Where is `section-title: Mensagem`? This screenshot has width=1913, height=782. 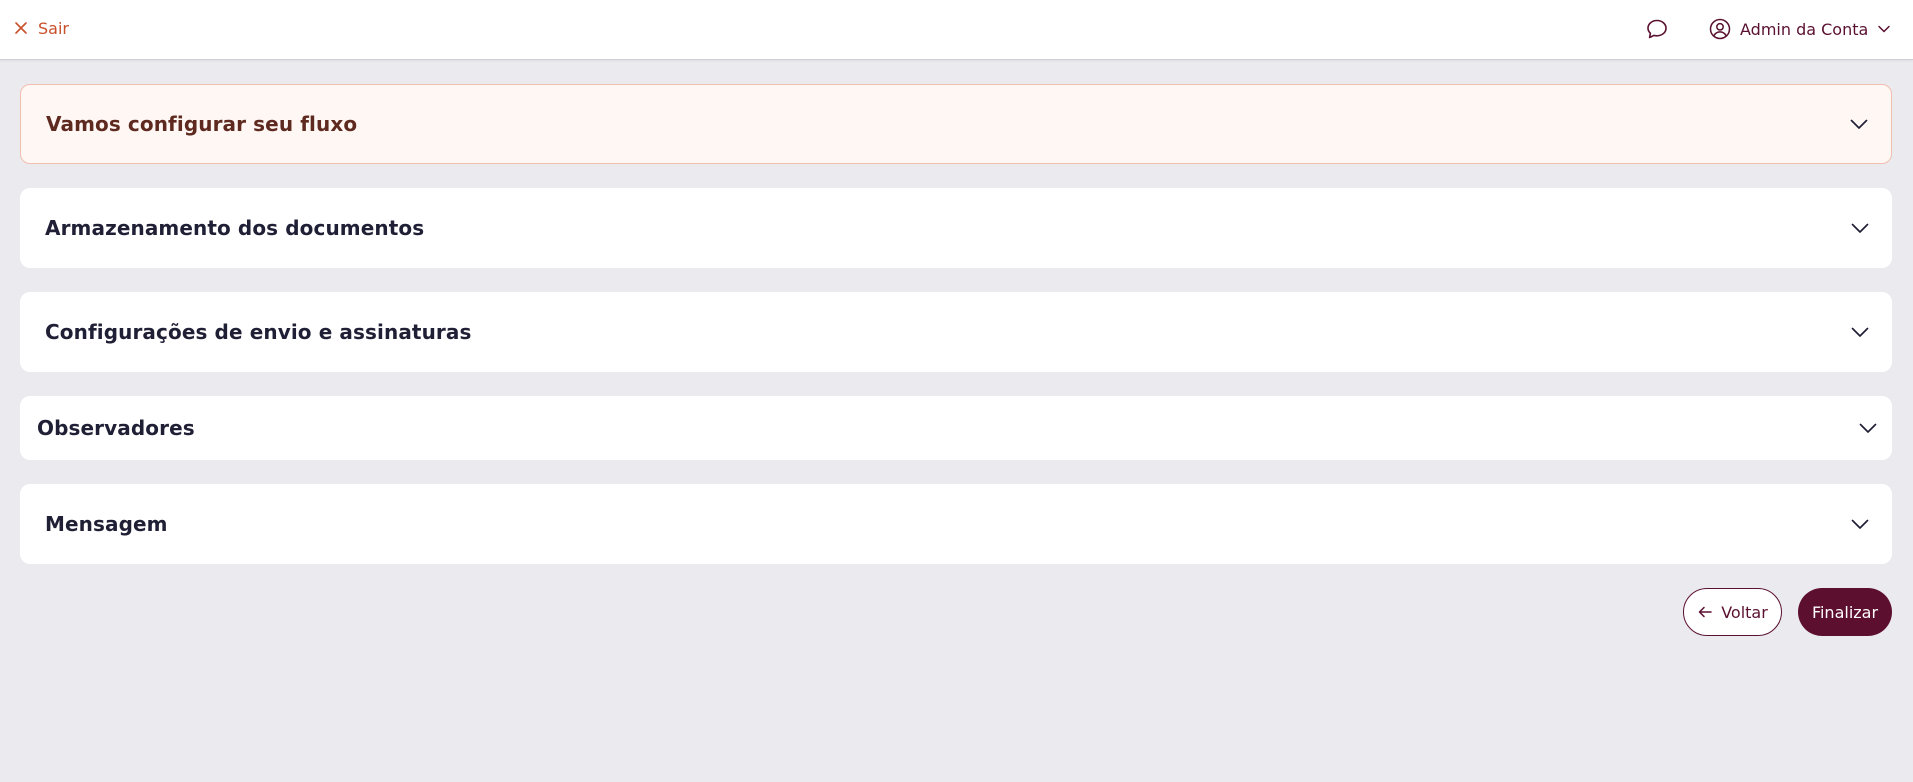 section-title: Mensagem is located at coordinates (106, 524).